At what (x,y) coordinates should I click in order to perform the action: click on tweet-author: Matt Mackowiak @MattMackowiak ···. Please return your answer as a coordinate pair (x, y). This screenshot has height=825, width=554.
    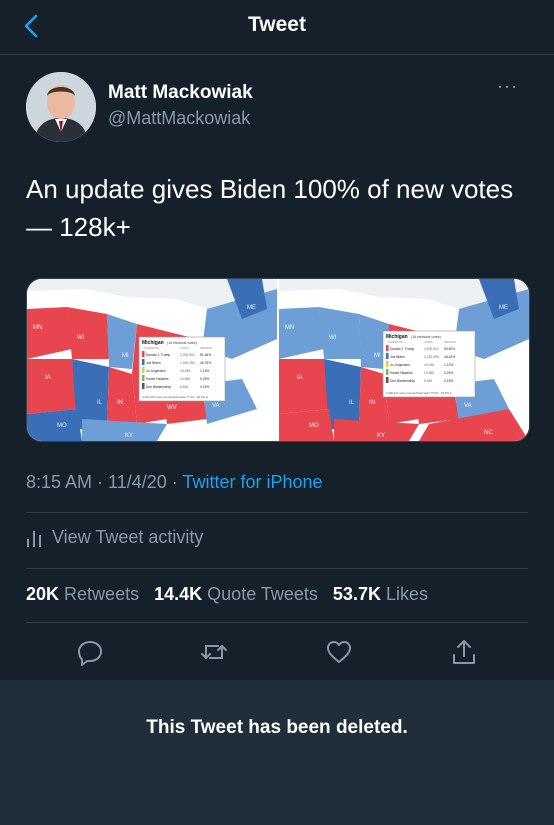
    Looking at the image, I should click on (276, 107).